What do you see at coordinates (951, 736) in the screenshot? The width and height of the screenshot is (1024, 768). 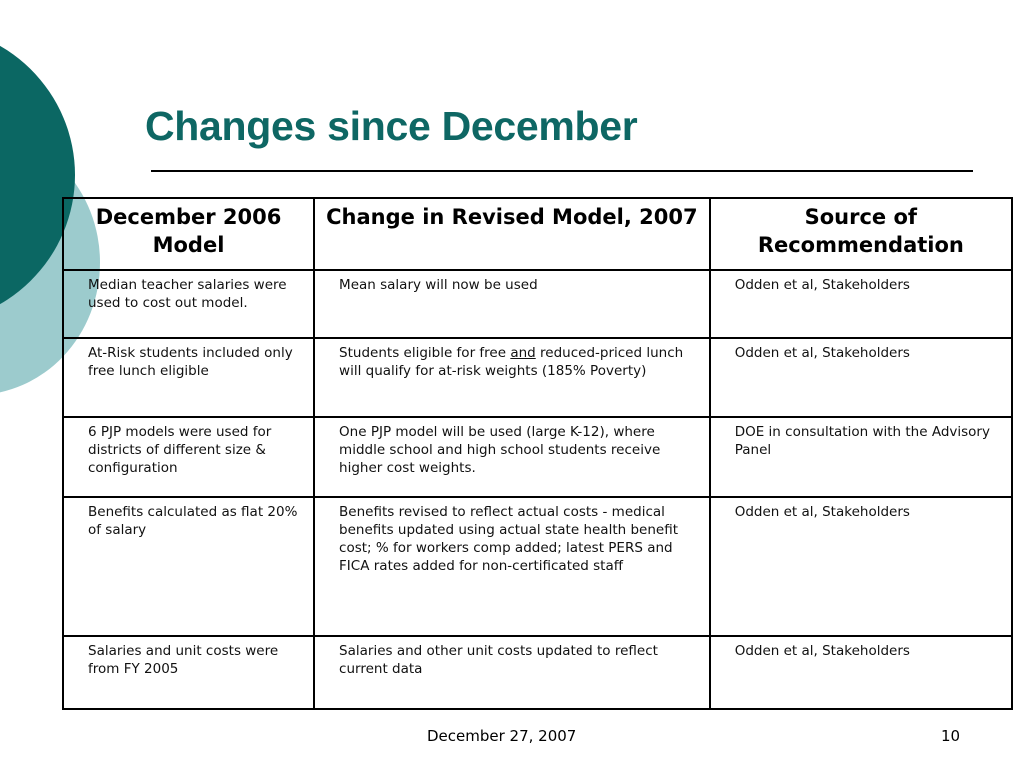 I see `slide-number: 10` at bounding box center [951, 736].